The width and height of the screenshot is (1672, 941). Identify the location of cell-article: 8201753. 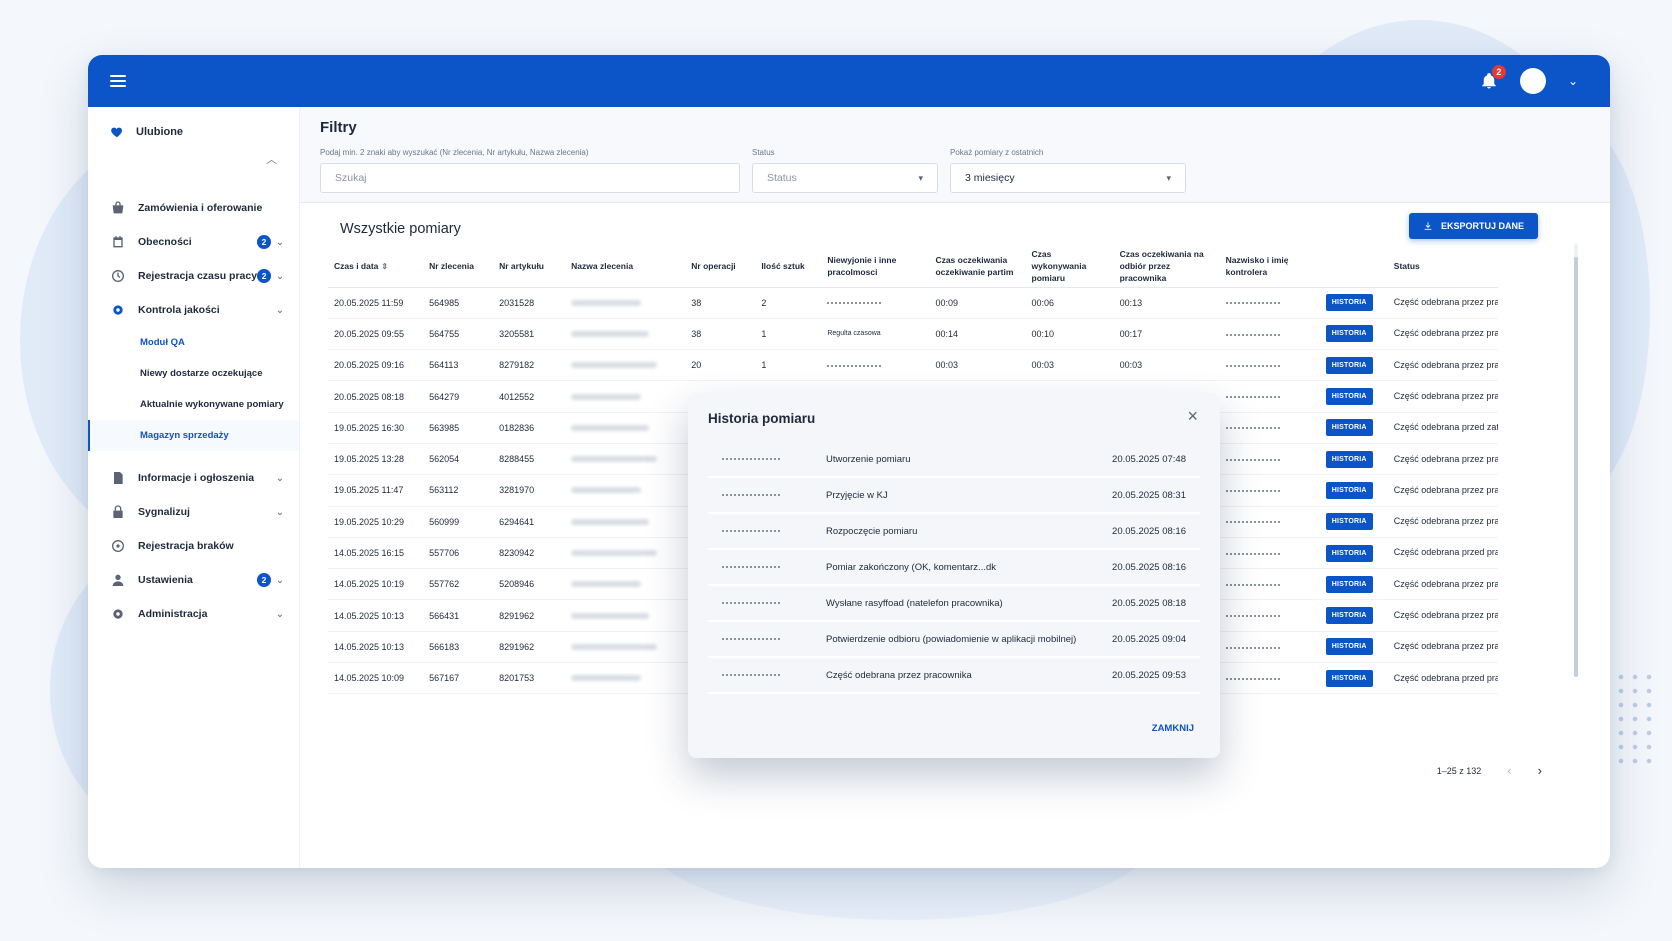
(529, 678).